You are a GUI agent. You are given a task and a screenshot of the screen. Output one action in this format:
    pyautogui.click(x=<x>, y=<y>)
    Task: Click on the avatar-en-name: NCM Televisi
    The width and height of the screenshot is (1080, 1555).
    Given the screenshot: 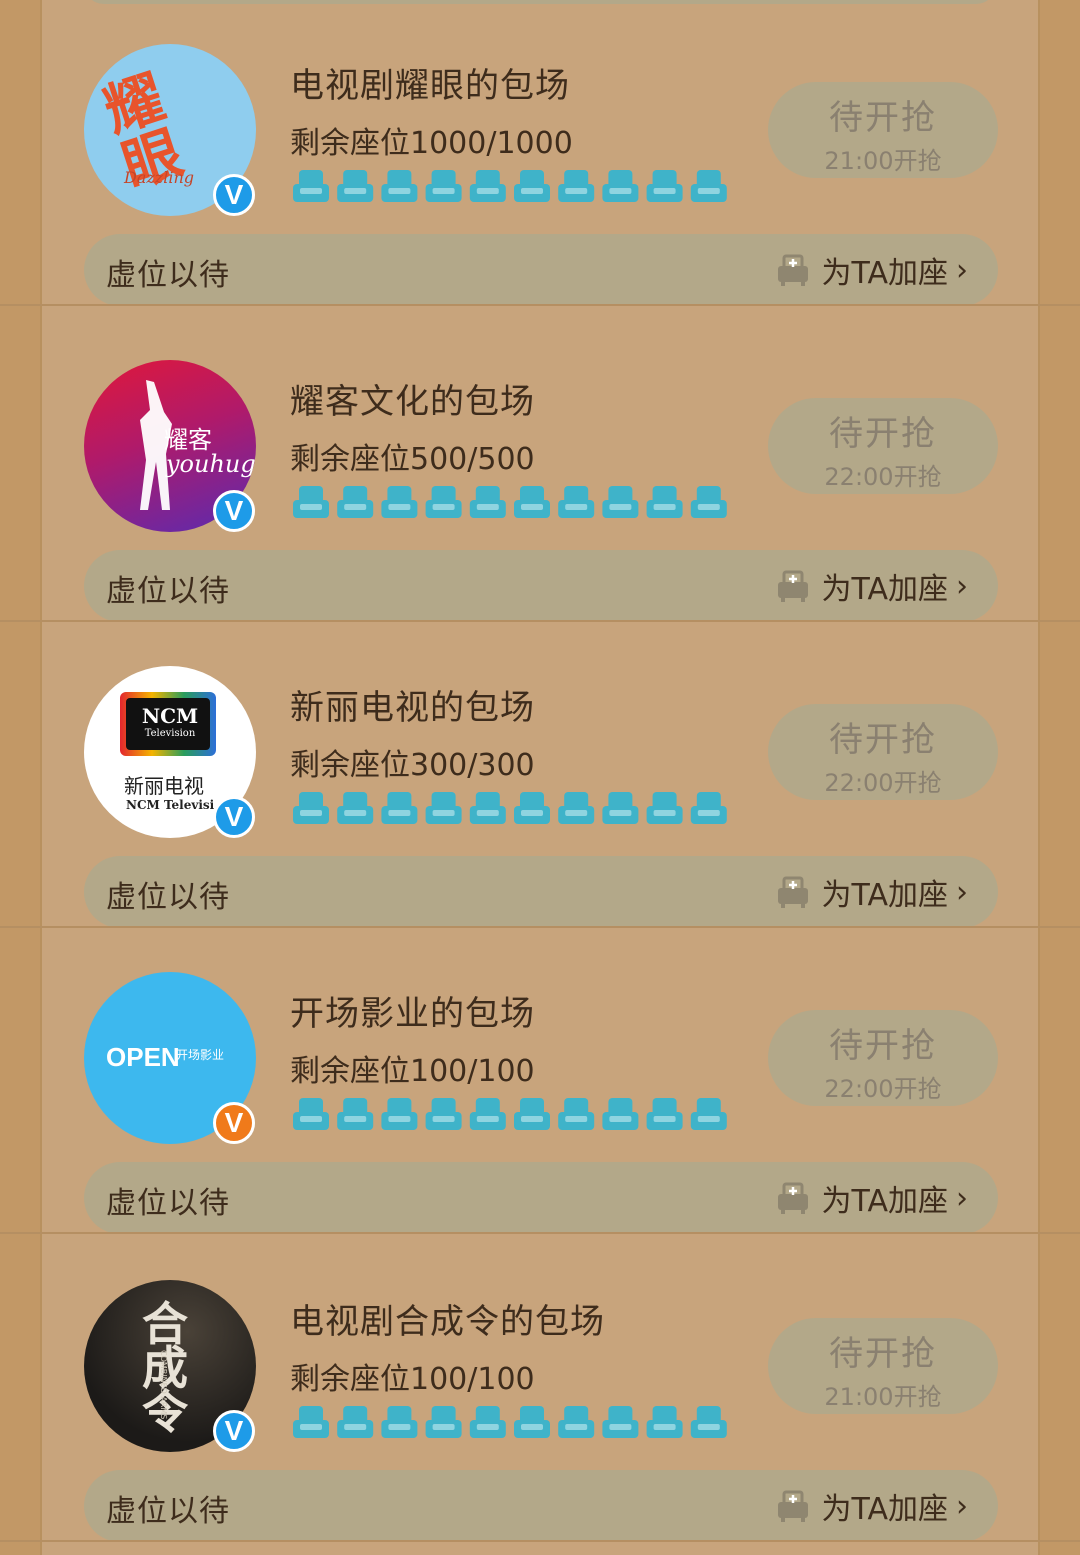 What is the action you would take?
    pyautogui.click(x=170, y=805)
    